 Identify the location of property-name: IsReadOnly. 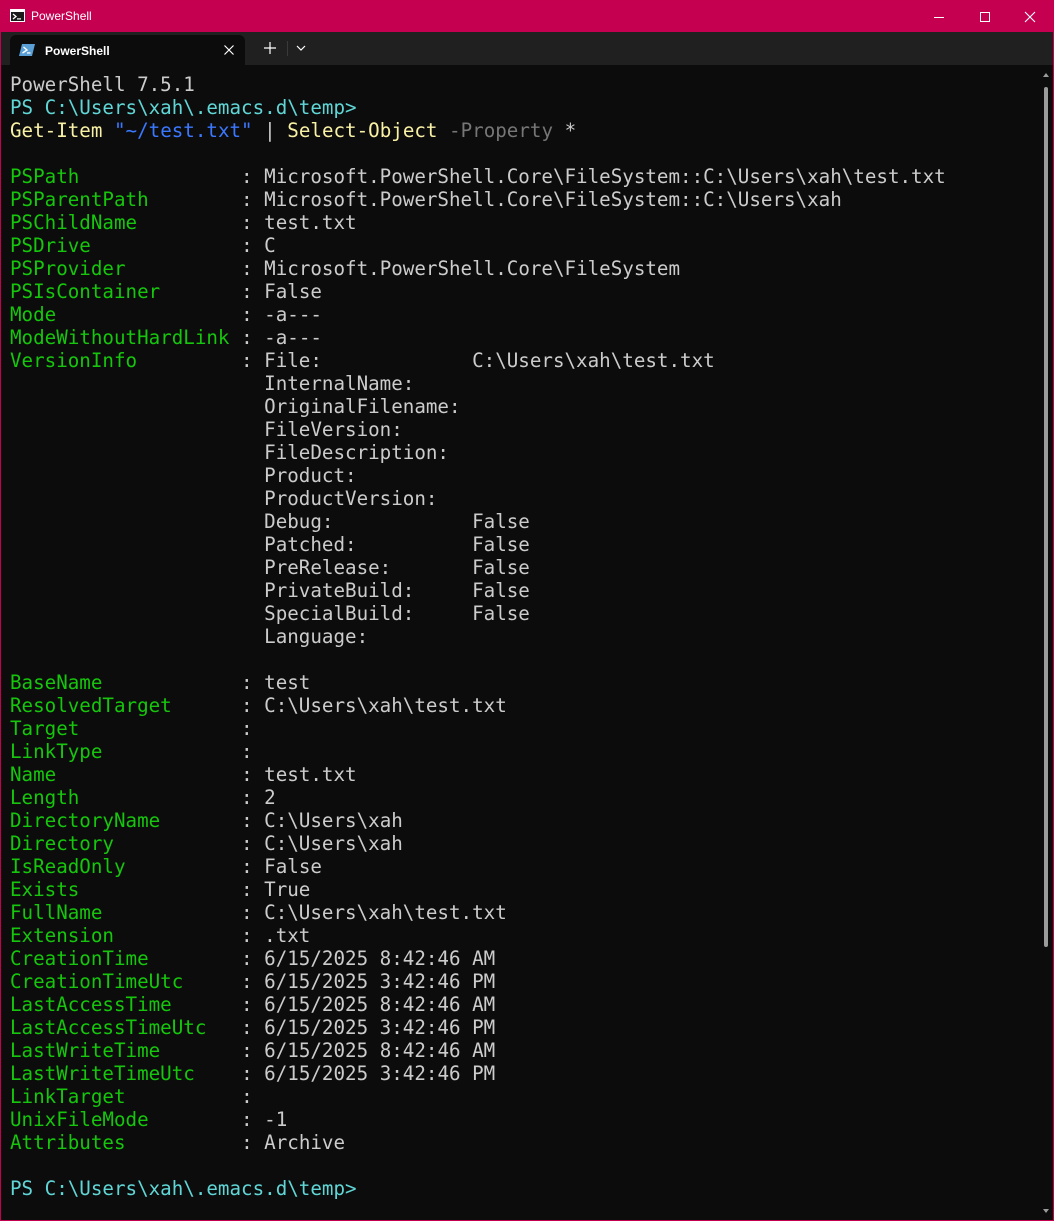
(68, 866).